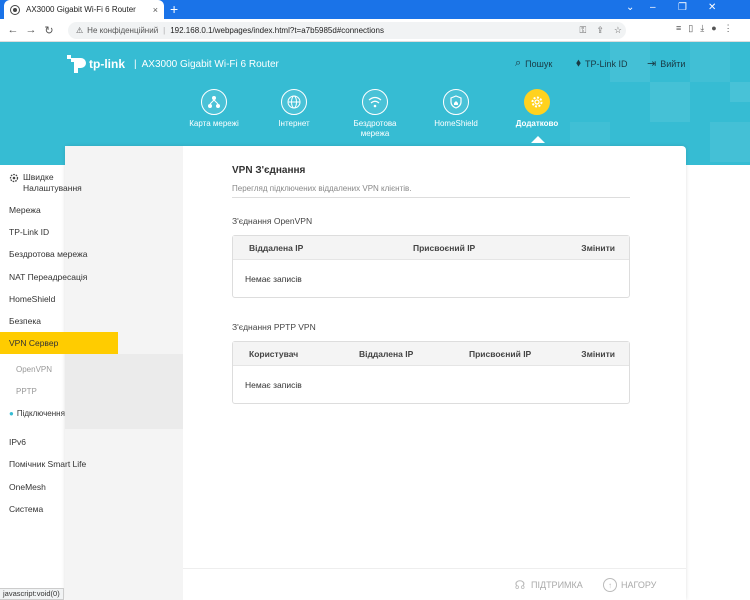  I want to click on side-panel-icon: ▯, so click(690, 28).